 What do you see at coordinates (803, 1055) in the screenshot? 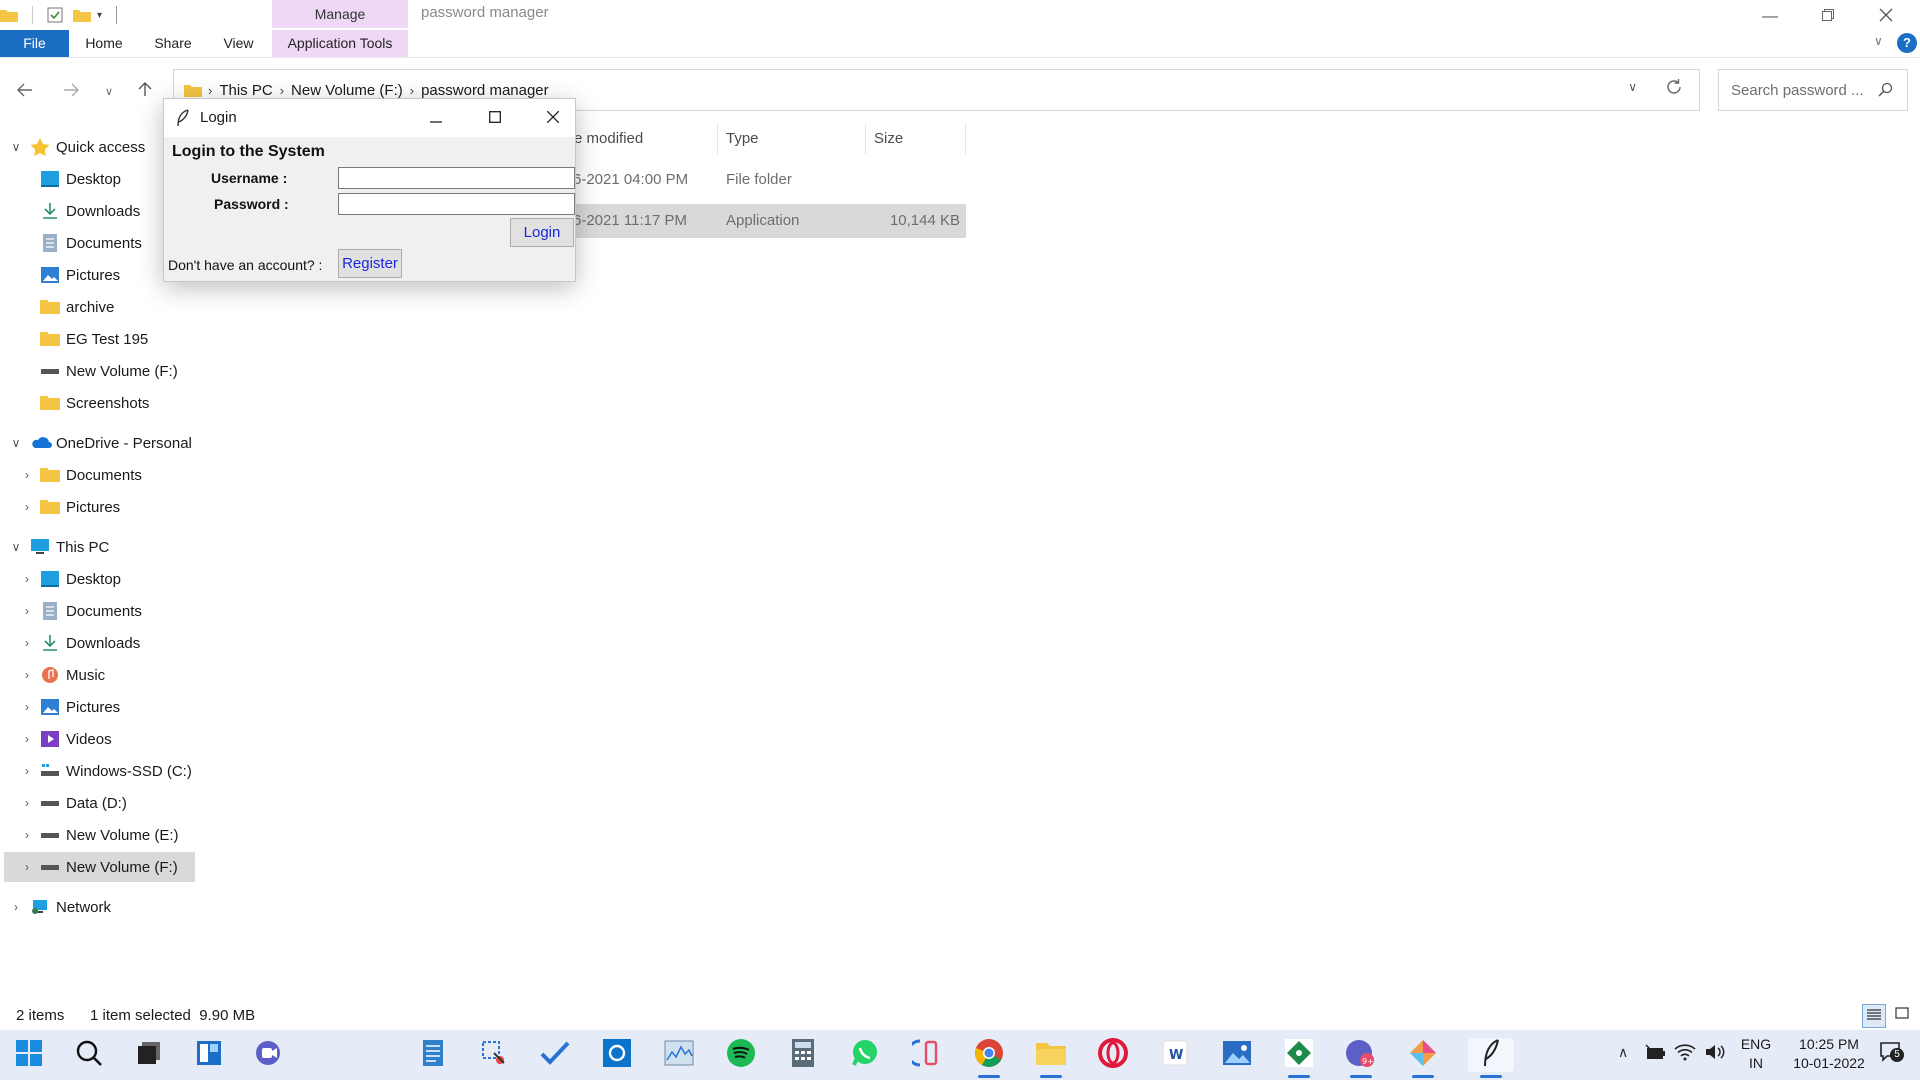
I see `taskbar-app-calculator` at bounding box center [803, 1055].